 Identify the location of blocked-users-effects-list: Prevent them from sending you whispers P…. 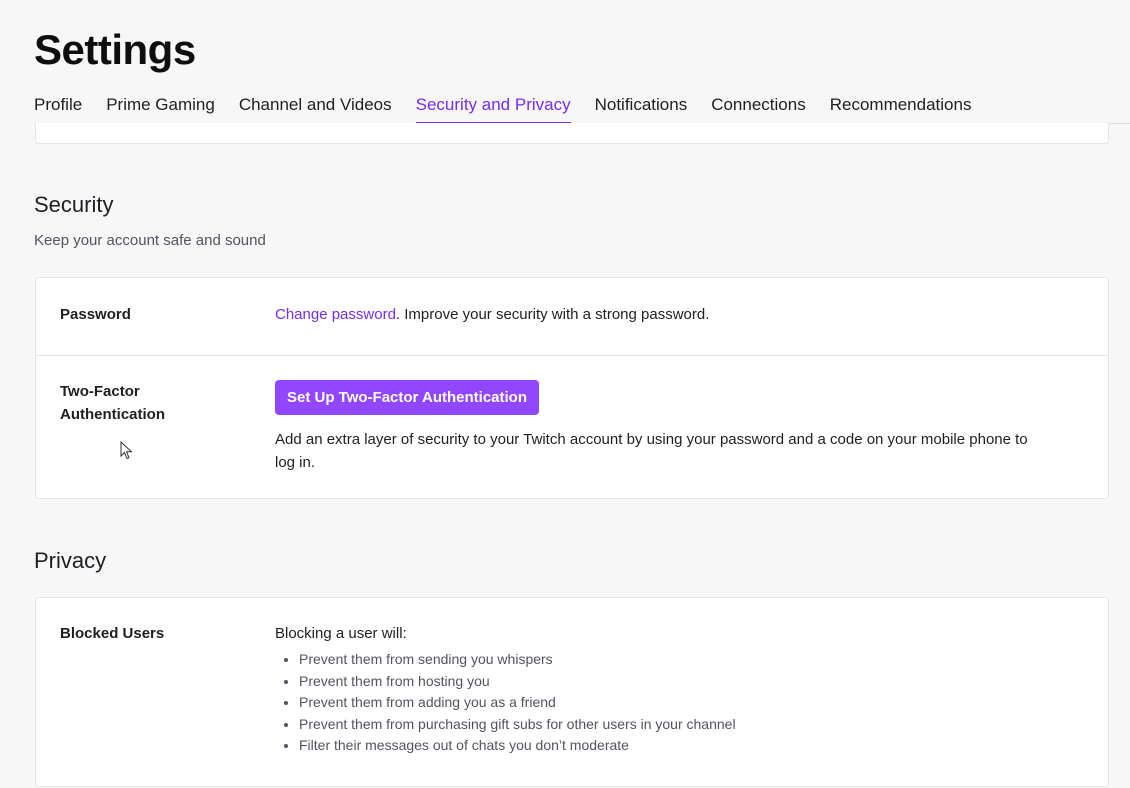
(661, 703).